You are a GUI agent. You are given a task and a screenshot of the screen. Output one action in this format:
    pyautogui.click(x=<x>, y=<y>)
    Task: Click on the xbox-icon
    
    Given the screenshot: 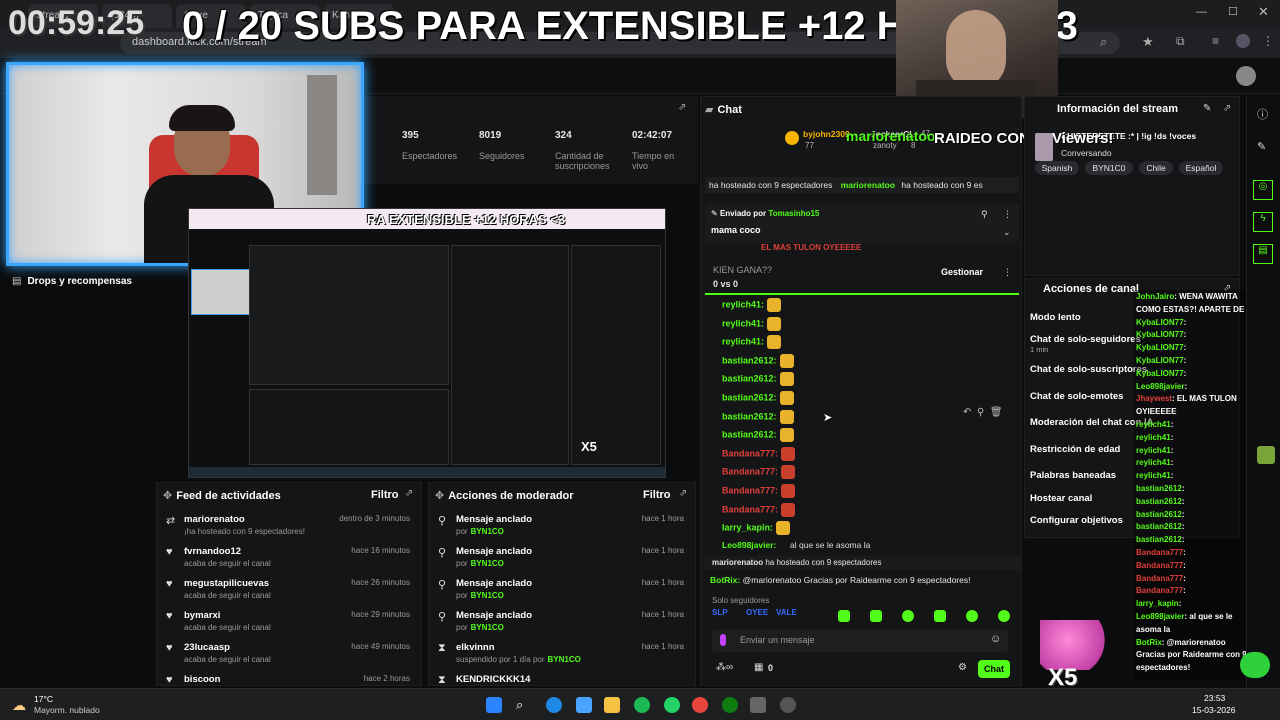 What is the action you would take?
    pyautogui.click(x=730, y=705)
    